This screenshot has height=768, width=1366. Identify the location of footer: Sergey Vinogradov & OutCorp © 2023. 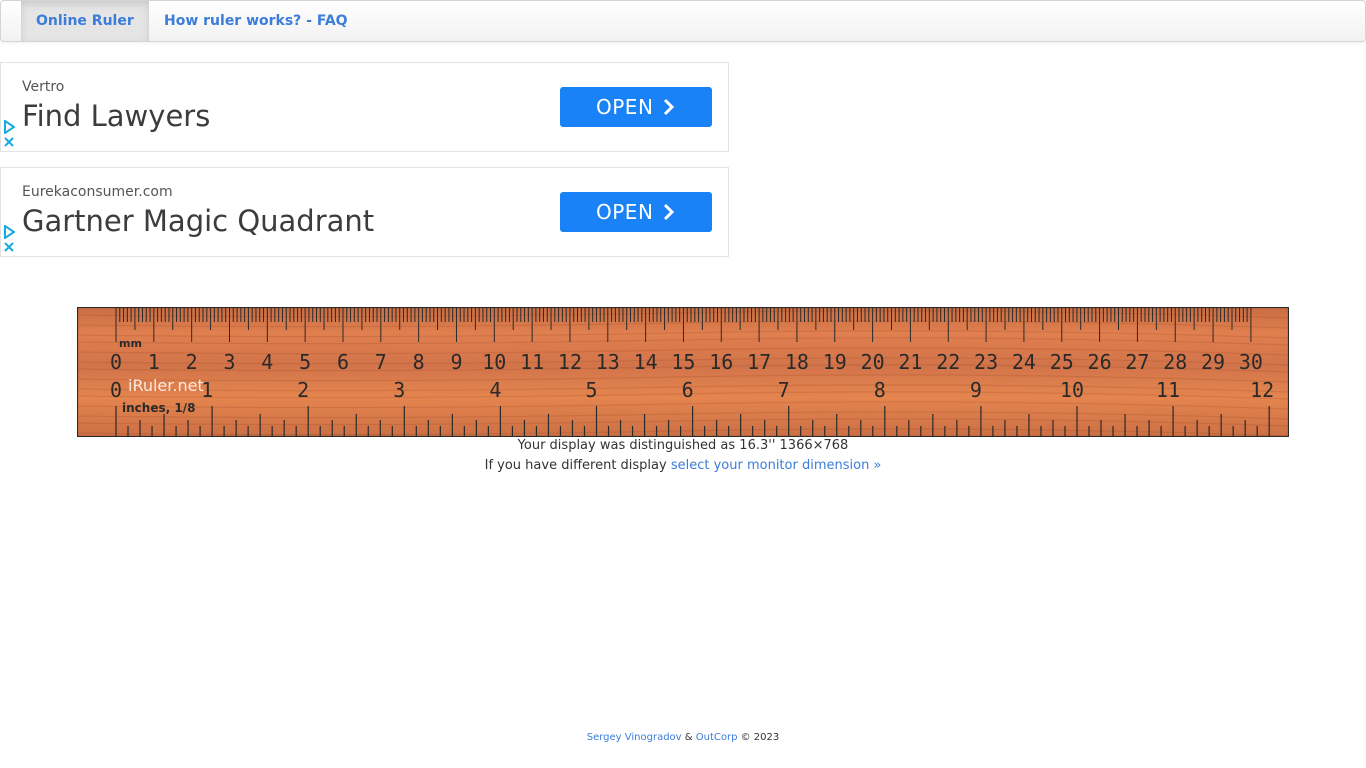
(683, 737).